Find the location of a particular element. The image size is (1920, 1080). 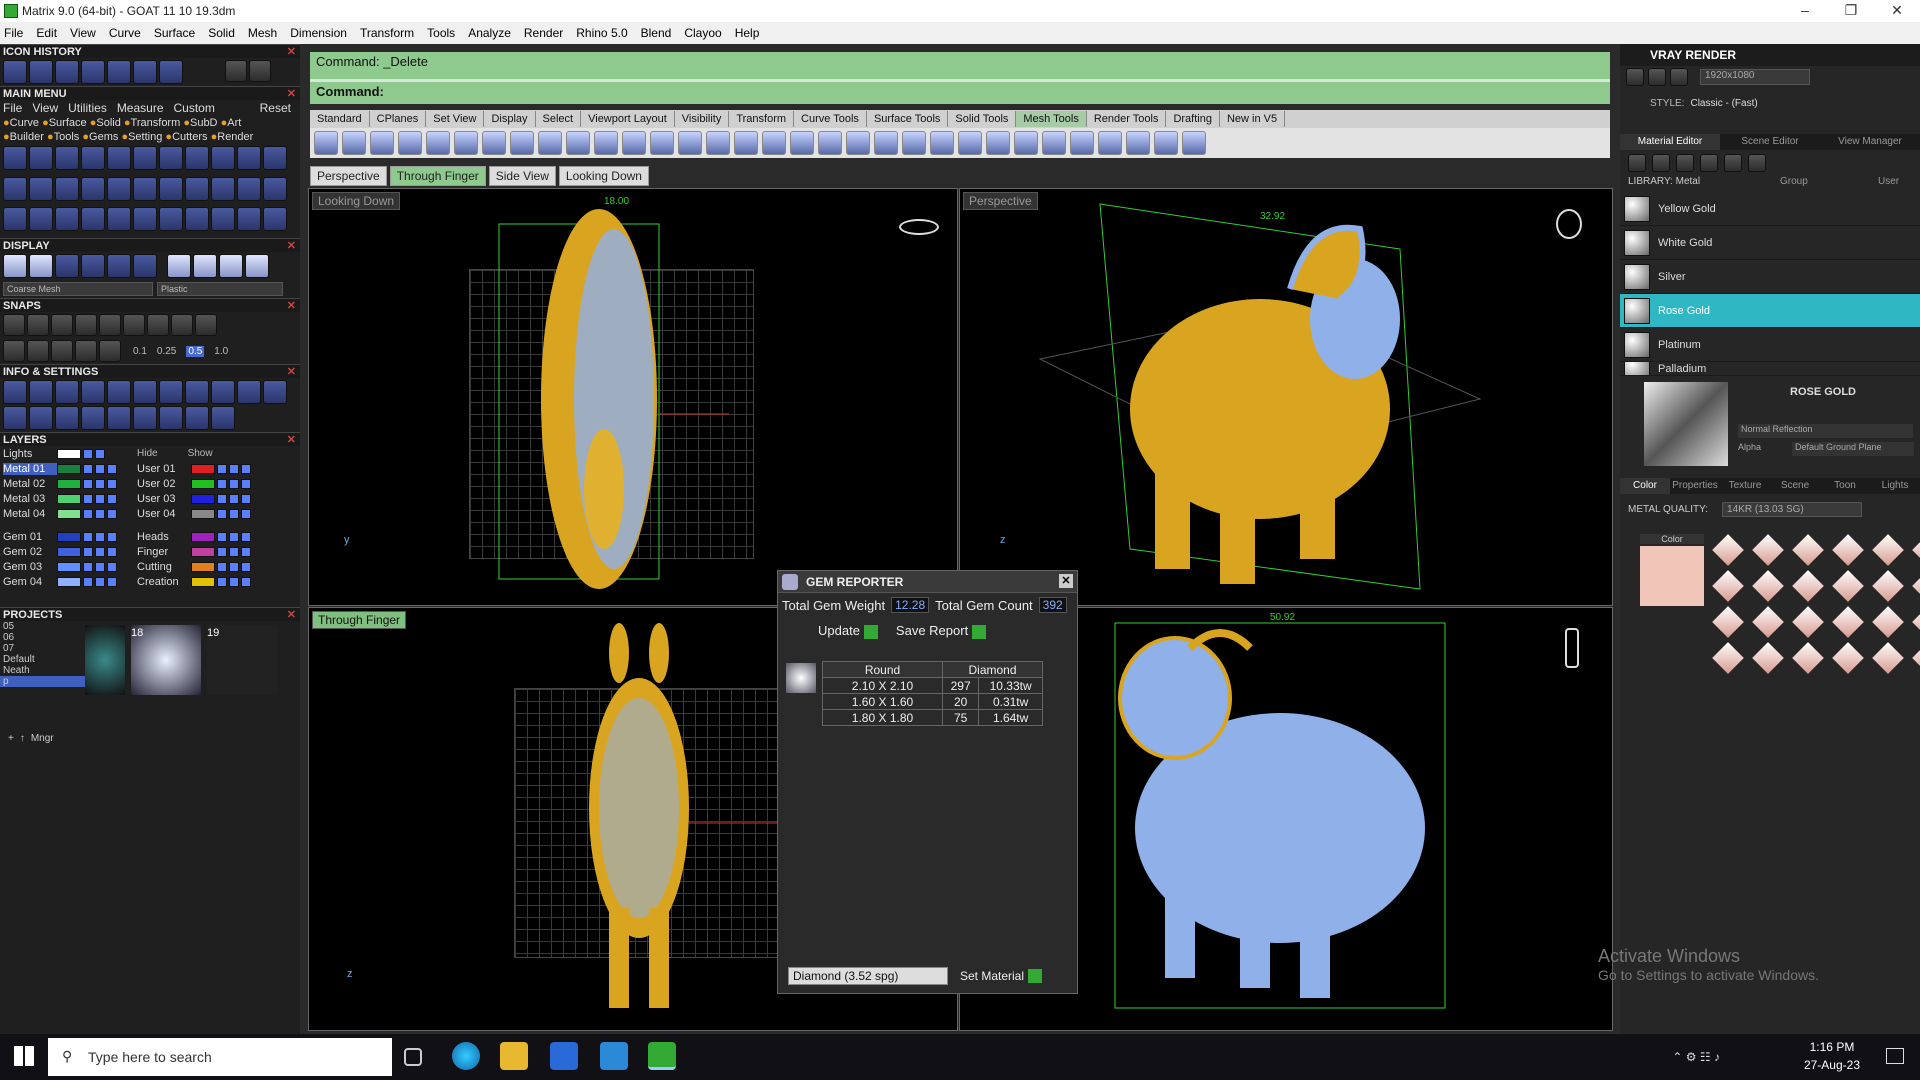

viewport-perspective: Perspective 32.92 z is located at coordinates (1286, 397).